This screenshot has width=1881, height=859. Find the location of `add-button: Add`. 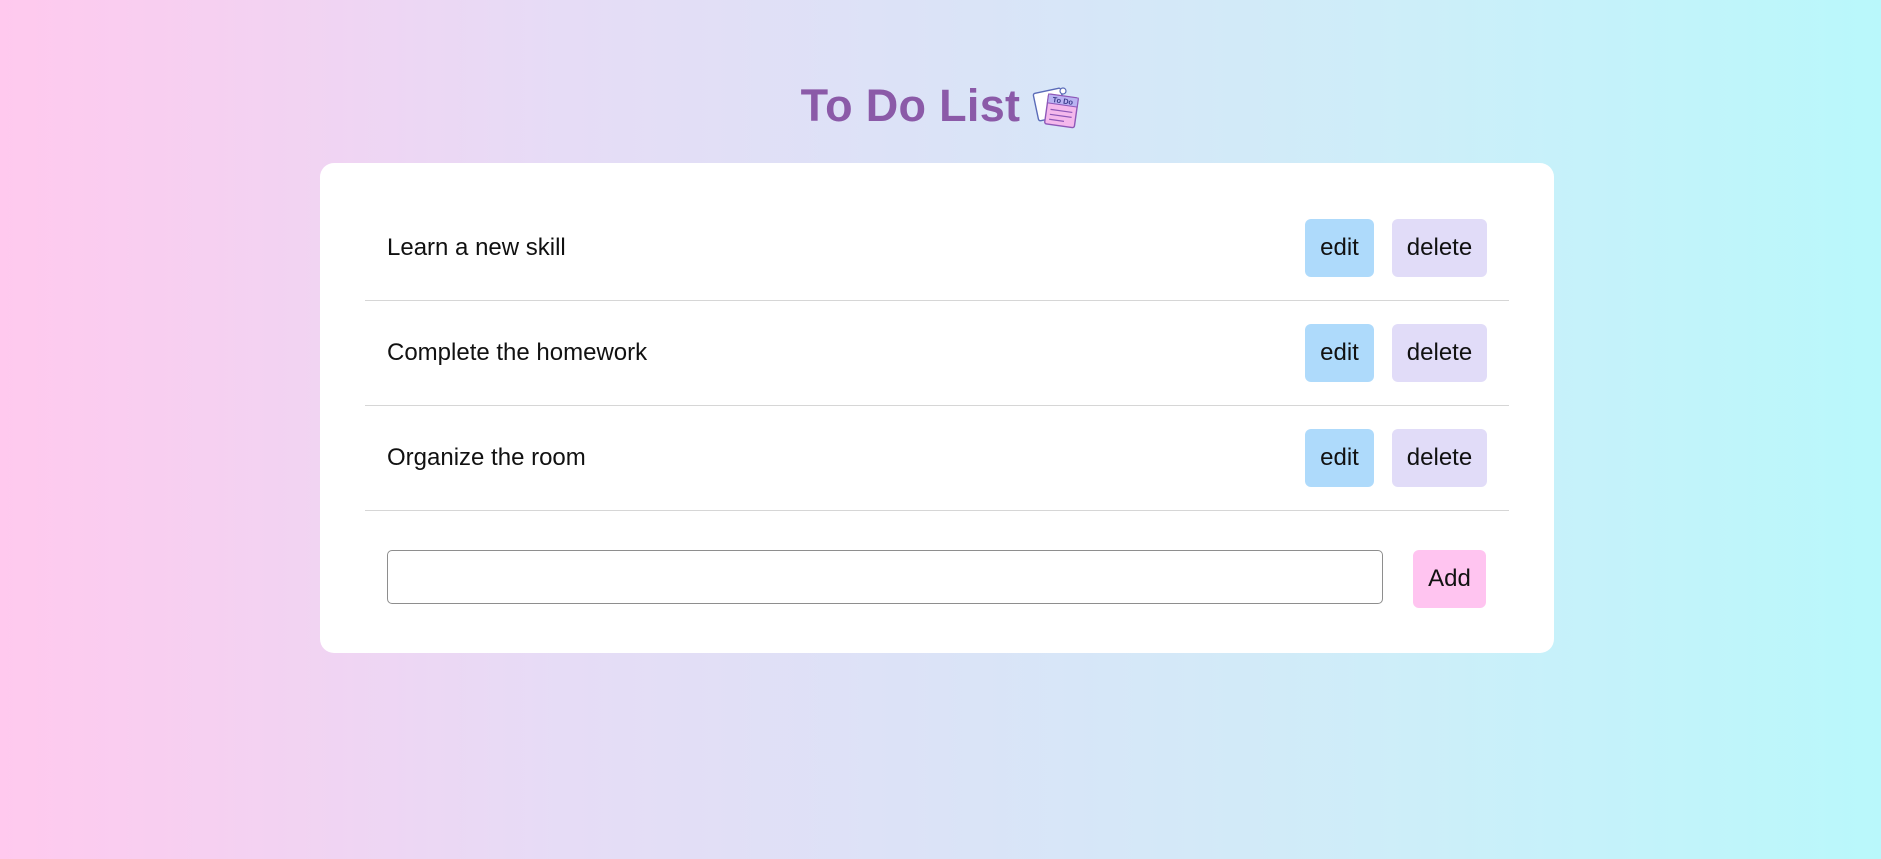

add-button: Add is located at coordinates (1449, 579).